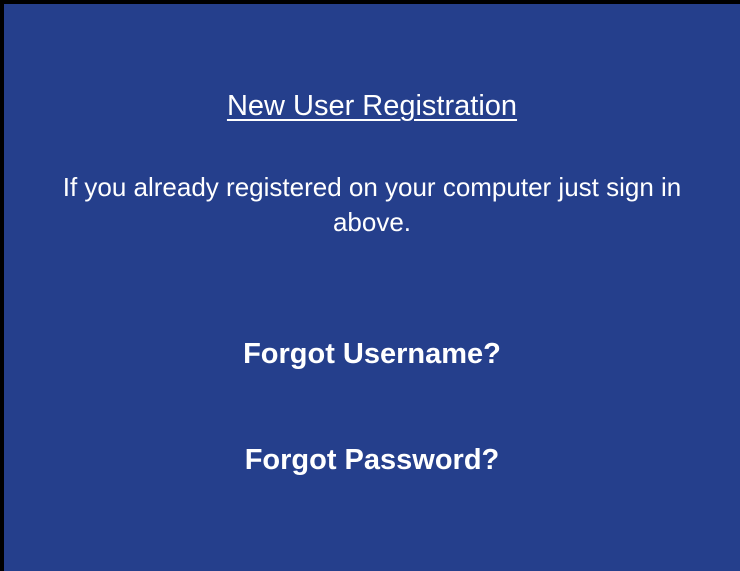  What do you see at coordinates (372, 106) in the screenshot?
I see `new-user-registration-link: New User Registration` at bounding box center [372, 106].